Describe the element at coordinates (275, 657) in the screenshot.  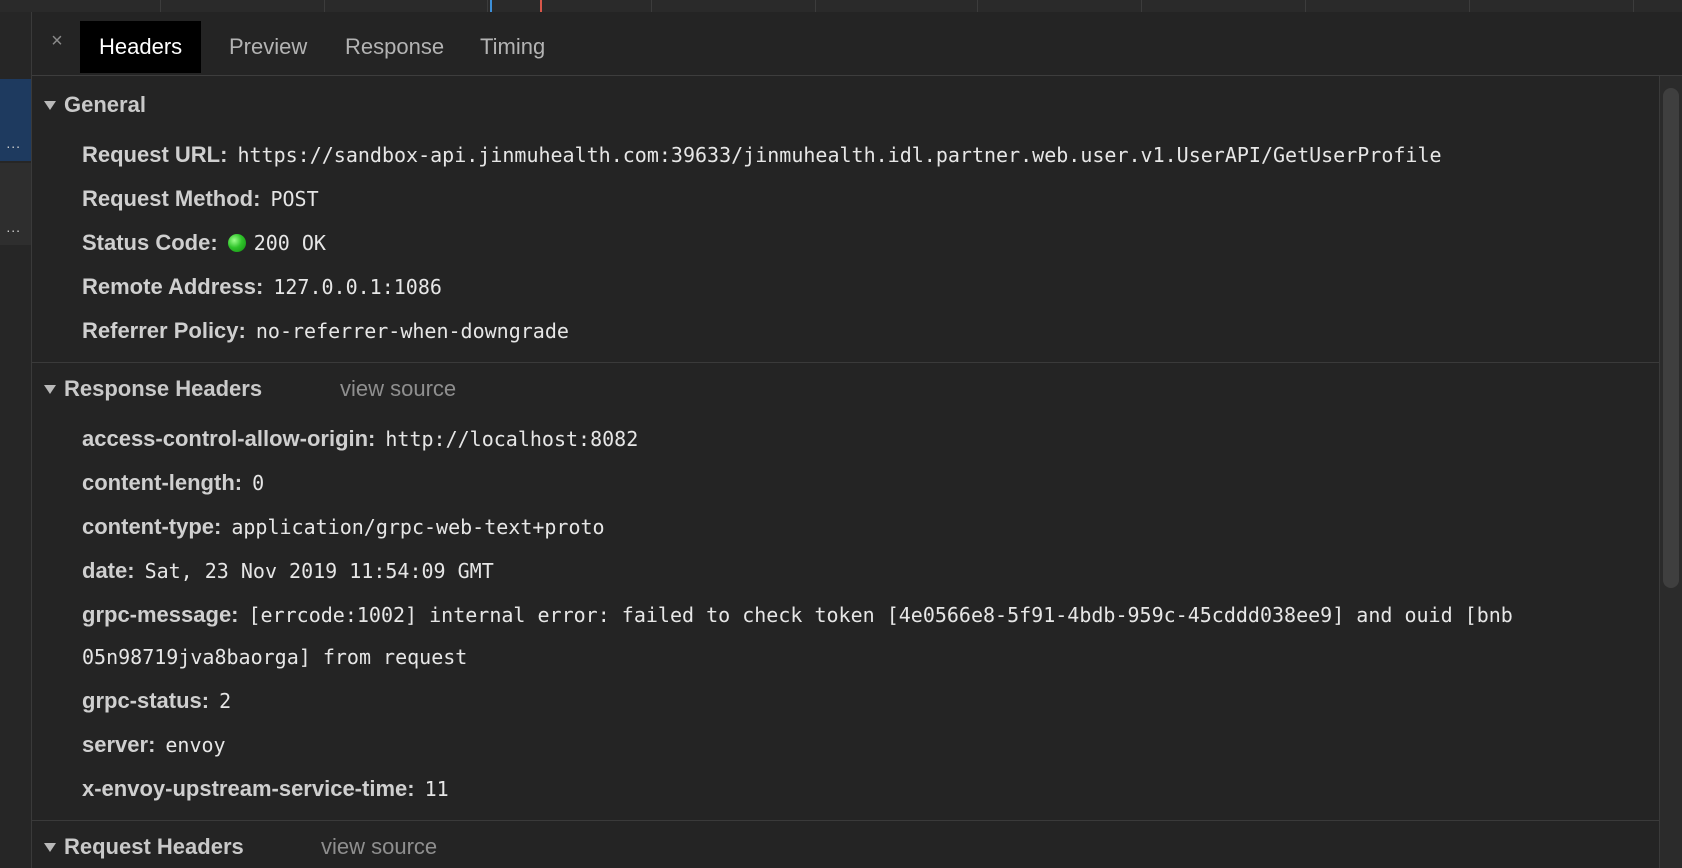
I see `header-value-continued: 05n98719jva8baorga] from request` at that location.